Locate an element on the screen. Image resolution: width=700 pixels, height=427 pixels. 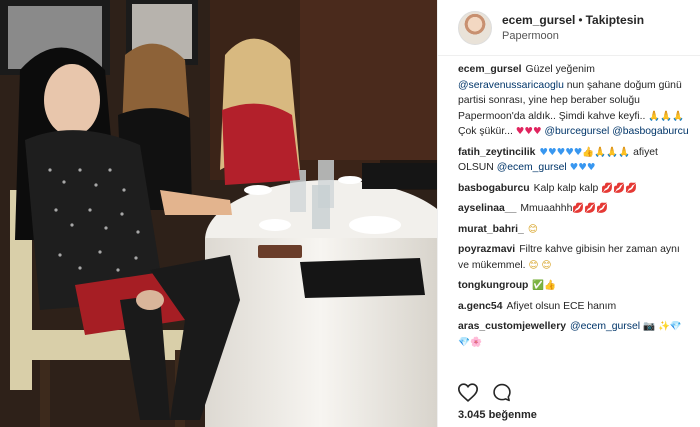
comment-text: Afiyet olsun ECE hanım is located at coordinates (561, 306).